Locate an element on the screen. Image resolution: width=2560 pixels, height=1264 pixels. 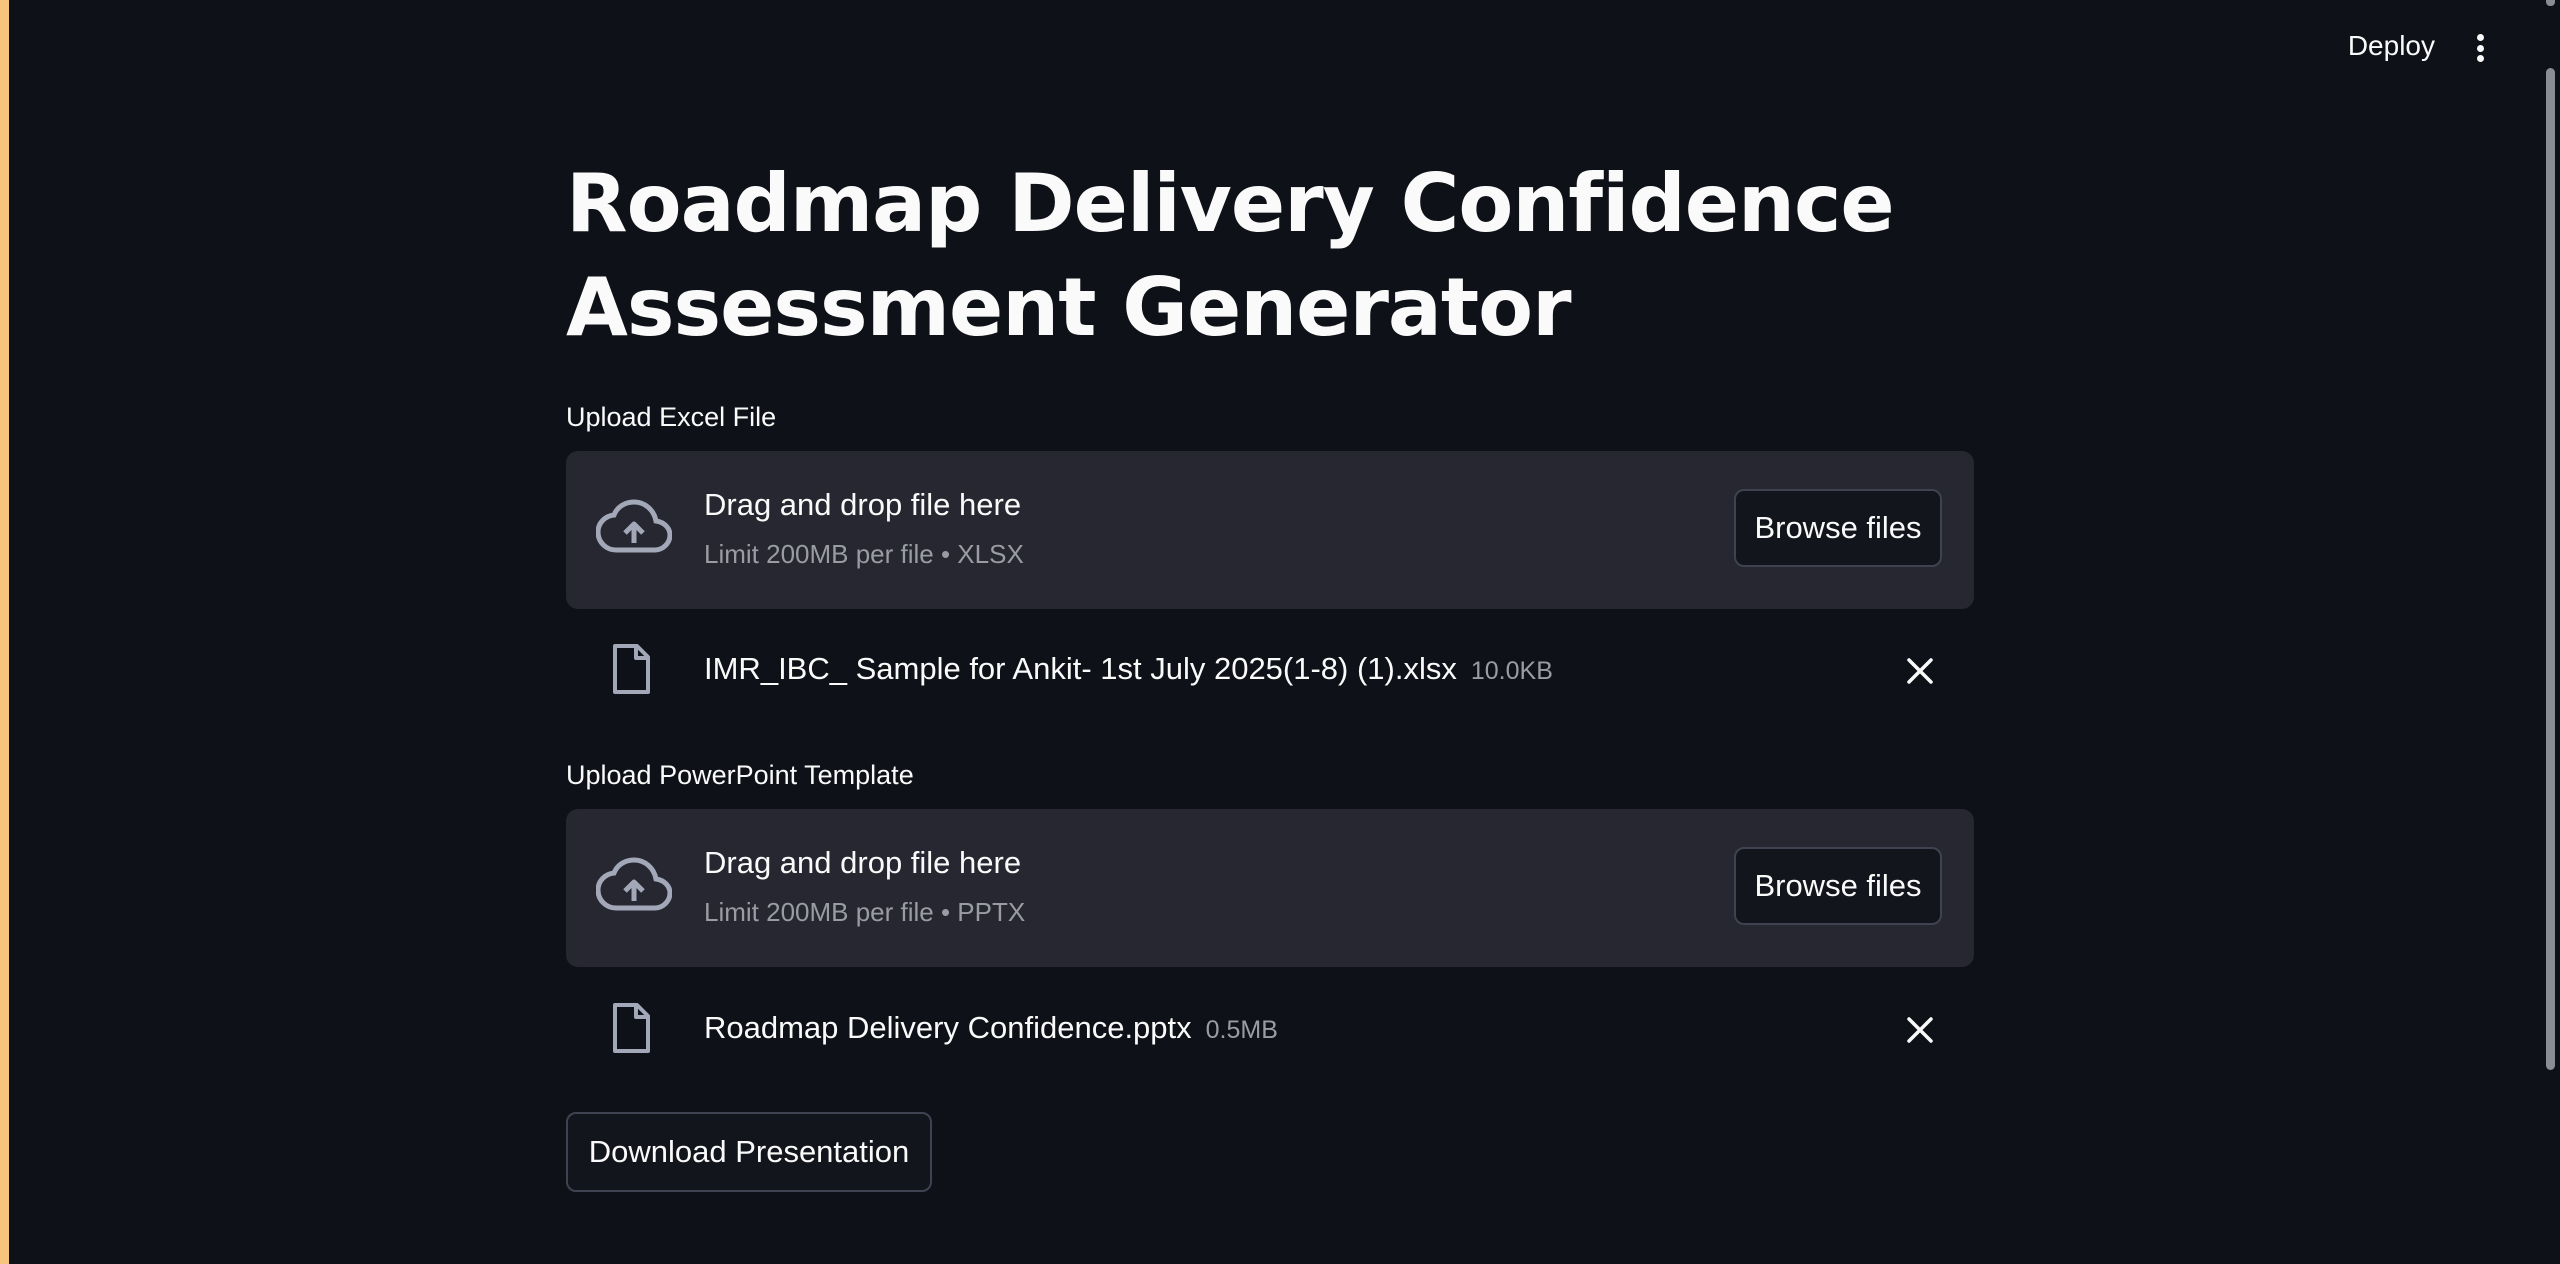
scrollbar is located at coordinates (2550, 632).